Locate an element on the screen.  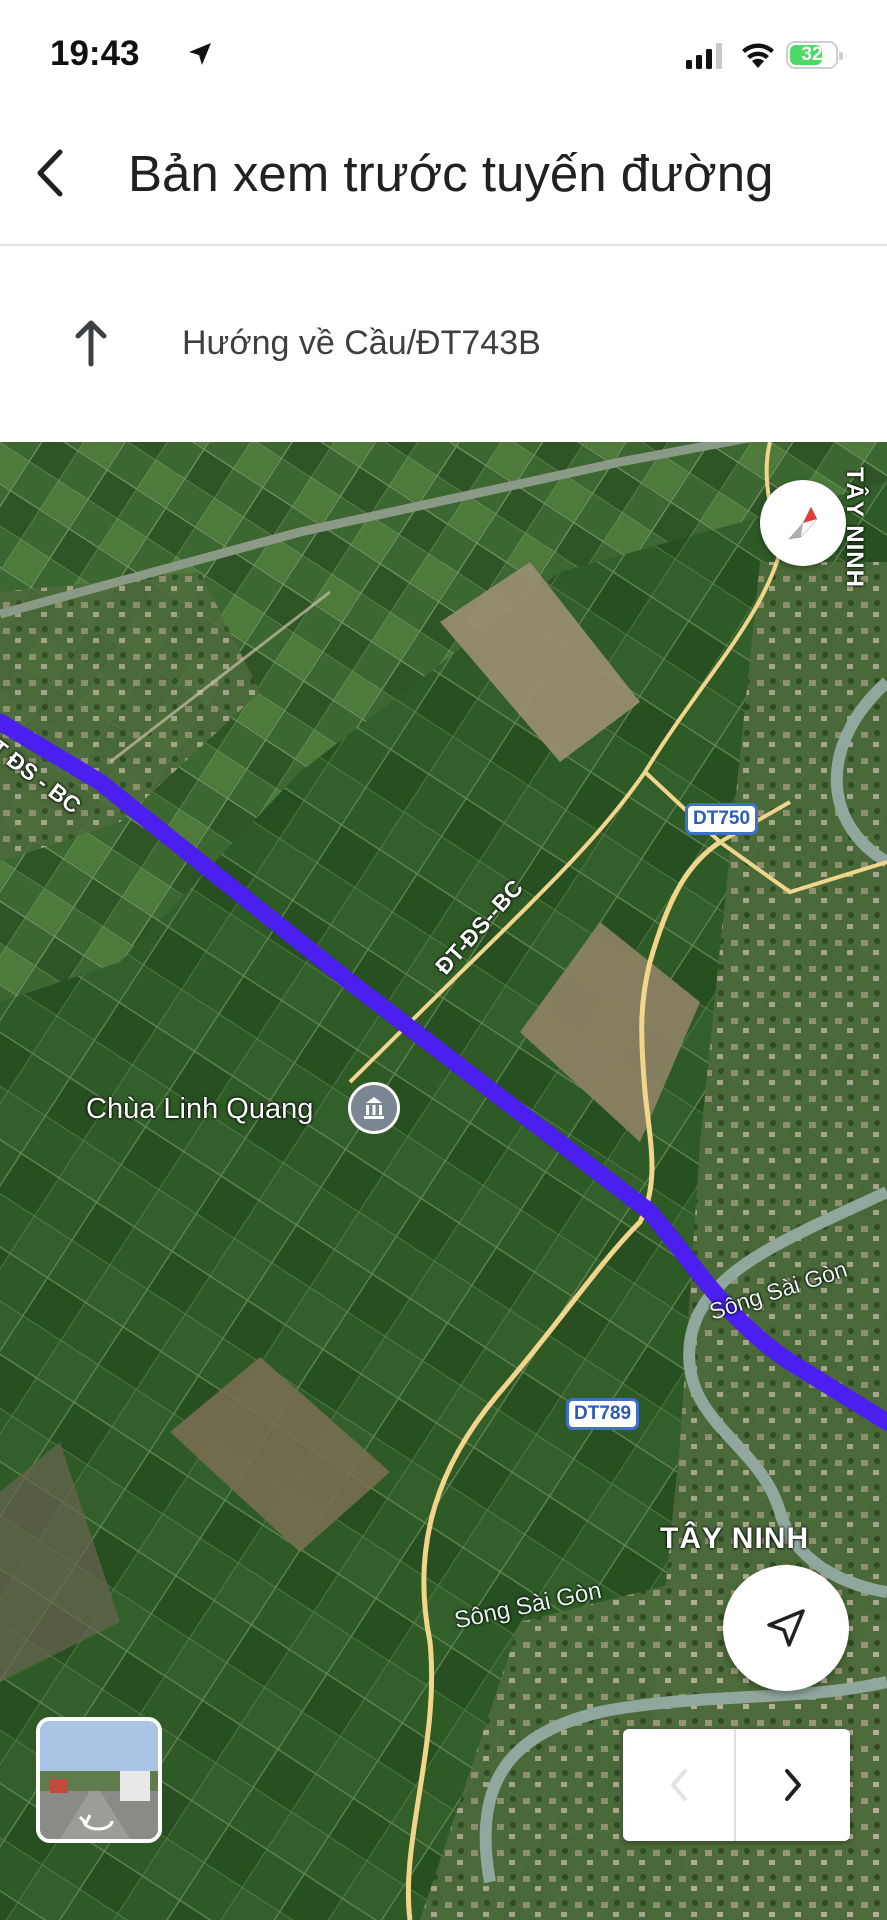
locate-button is located at coordinates (786, 1628).